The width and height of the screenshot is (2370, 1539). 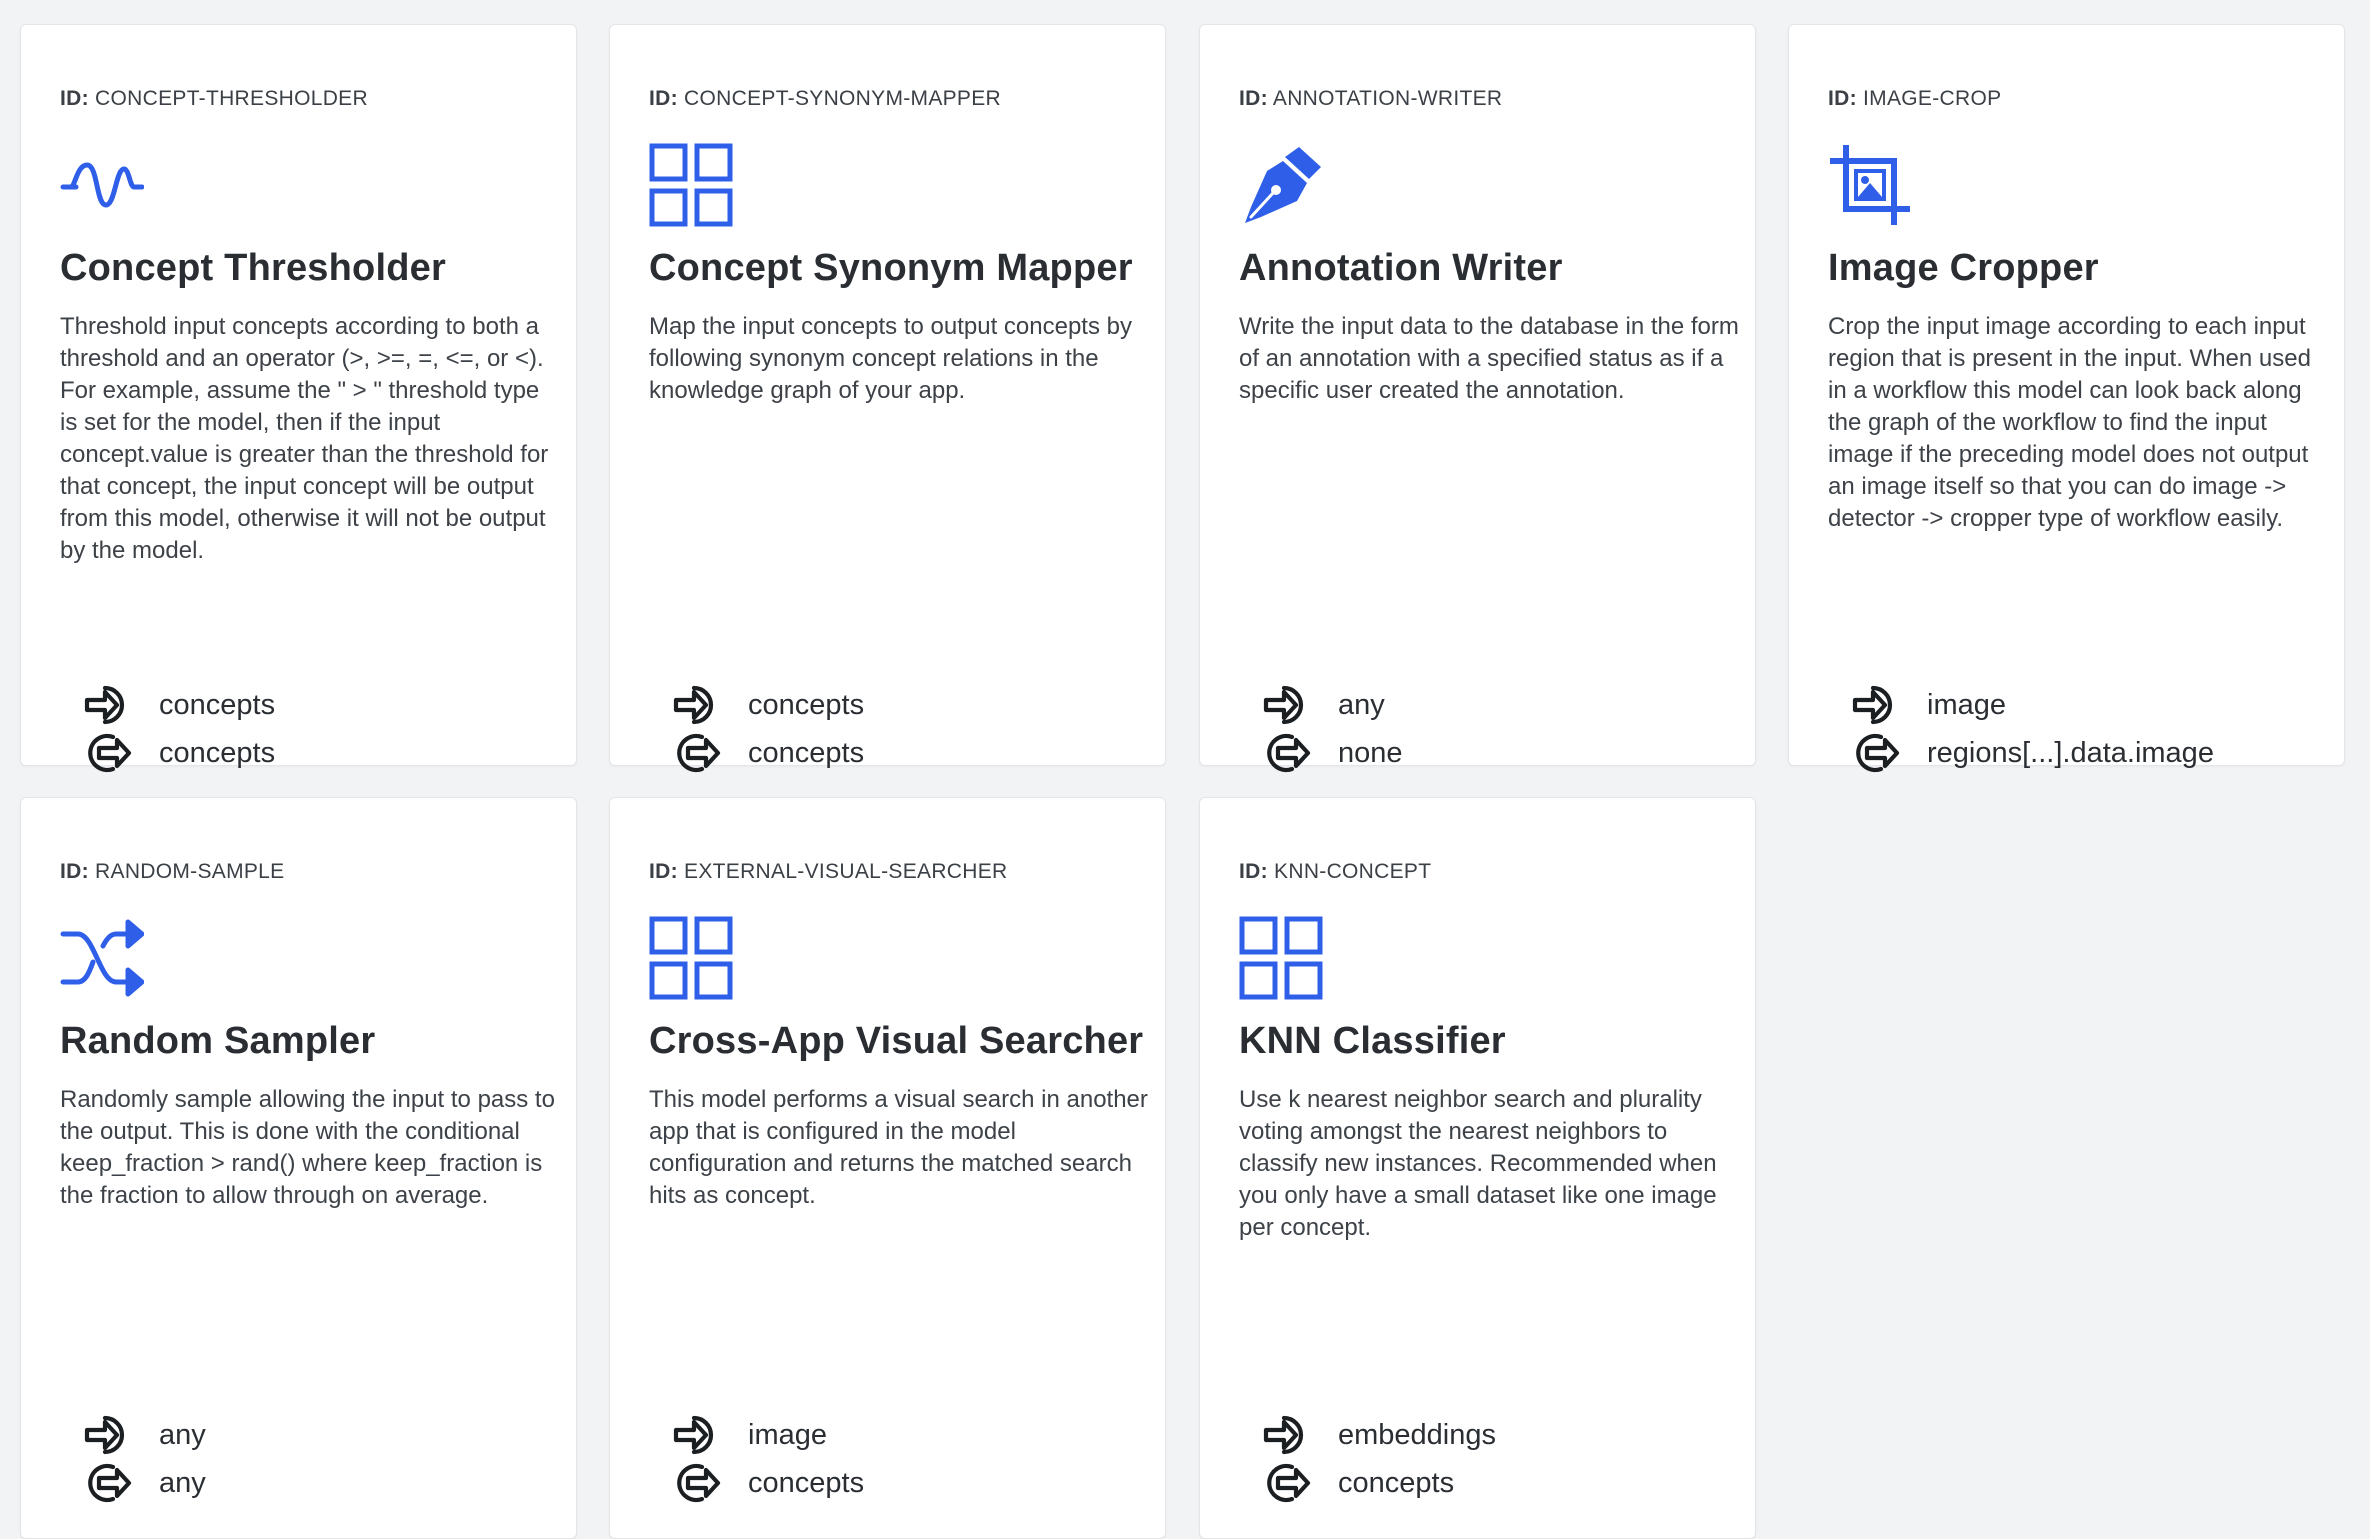 I want to click on input-type: embeddings, so click(x=1379, y=1435).